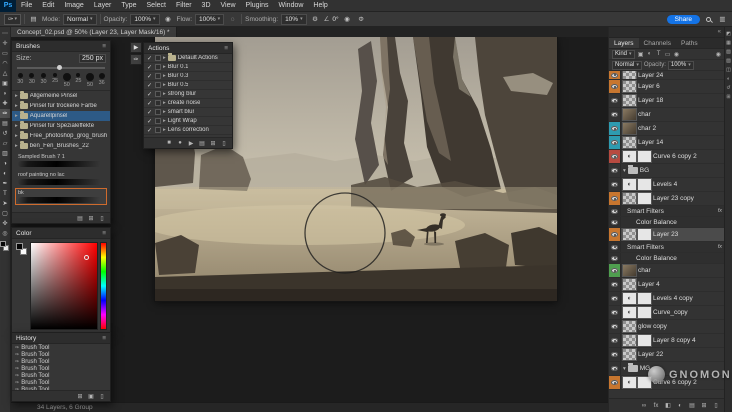 The width and height of the screenshot is (732, 412). Describe the element at coordinates (666, 313) in the screenshot. I see `layer-row-curve-copy: ◐ Curve_copy` at that location.